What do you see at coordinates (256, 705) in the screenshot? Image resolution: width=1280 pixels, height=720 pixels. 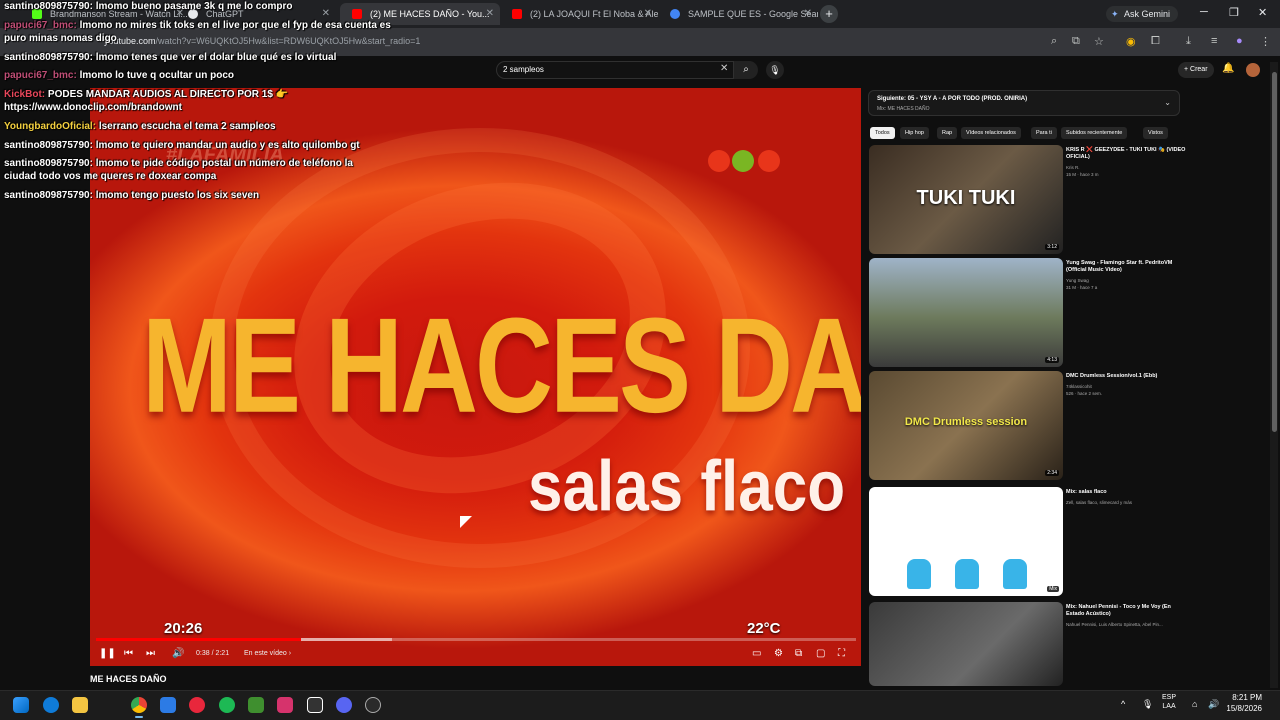 I see `minecraft-icon` at bounding box center [256, 705].